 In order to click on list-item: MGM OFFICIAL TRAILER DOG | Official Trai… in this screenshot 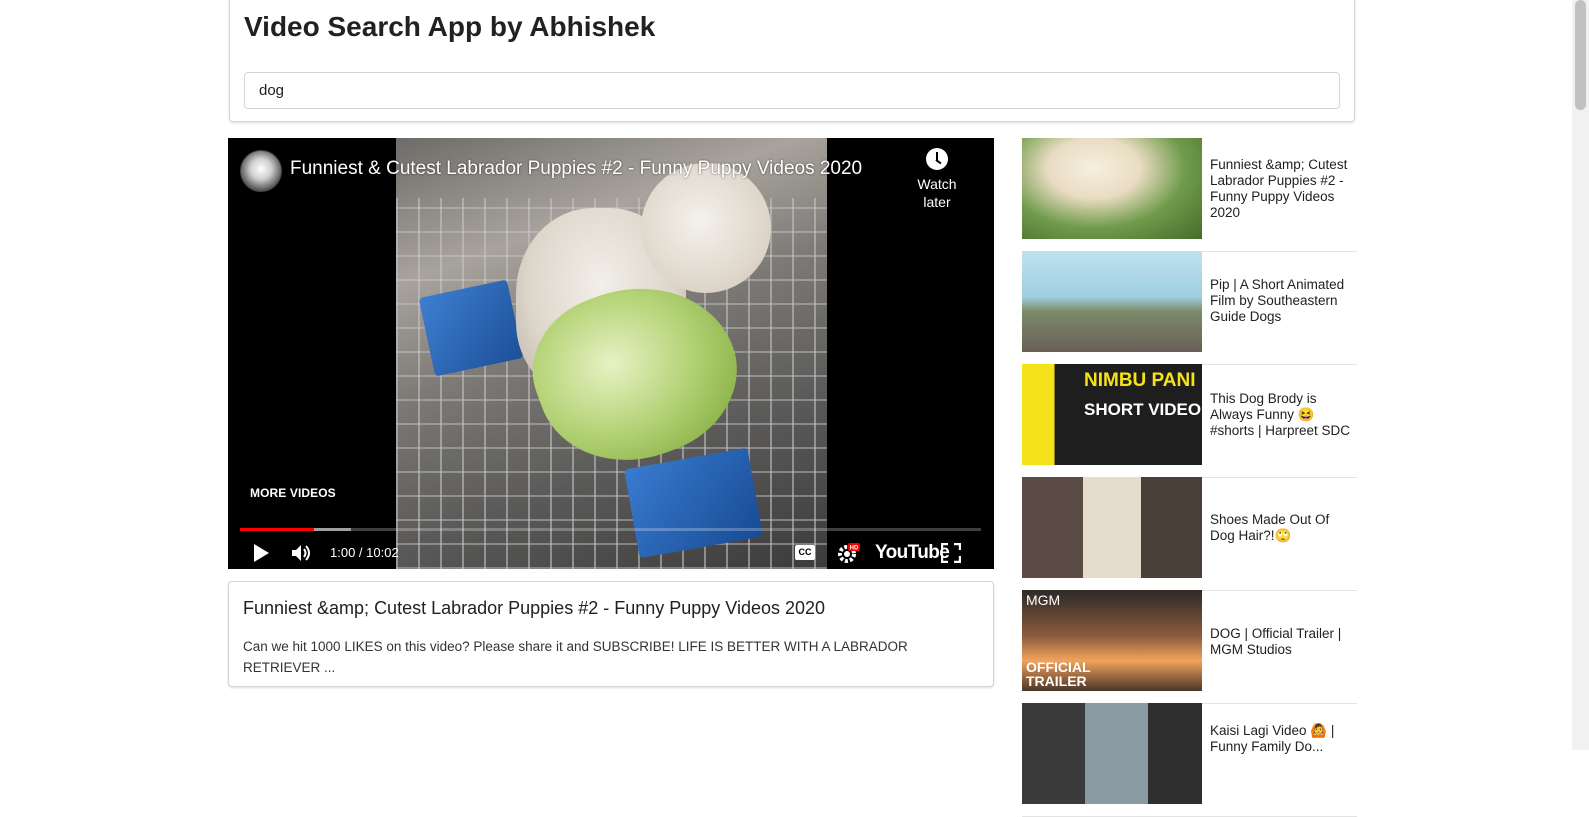, I will do `click(1189, 647)`.